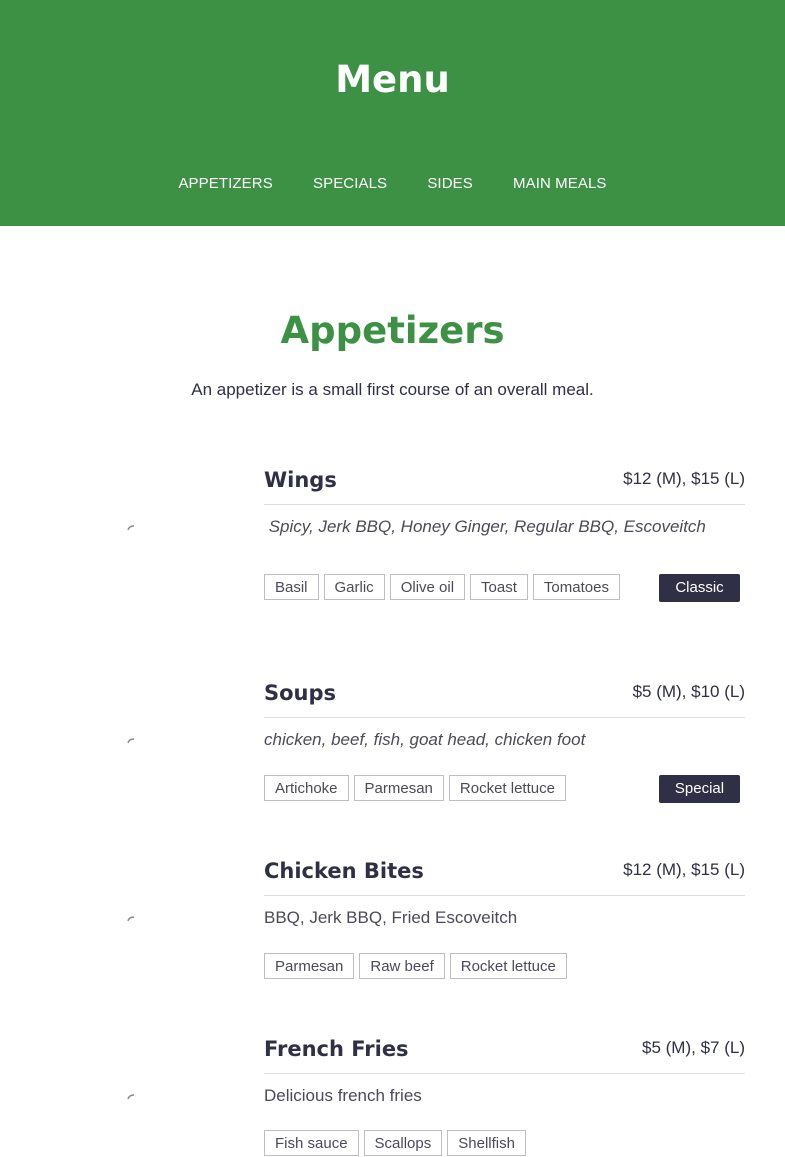 This screenshot has width=785, height=1157. What do you see at coordinates (486, 1143) in the screenshot?
I see `tag: Shellfish` at bounding box center [486, 1143].